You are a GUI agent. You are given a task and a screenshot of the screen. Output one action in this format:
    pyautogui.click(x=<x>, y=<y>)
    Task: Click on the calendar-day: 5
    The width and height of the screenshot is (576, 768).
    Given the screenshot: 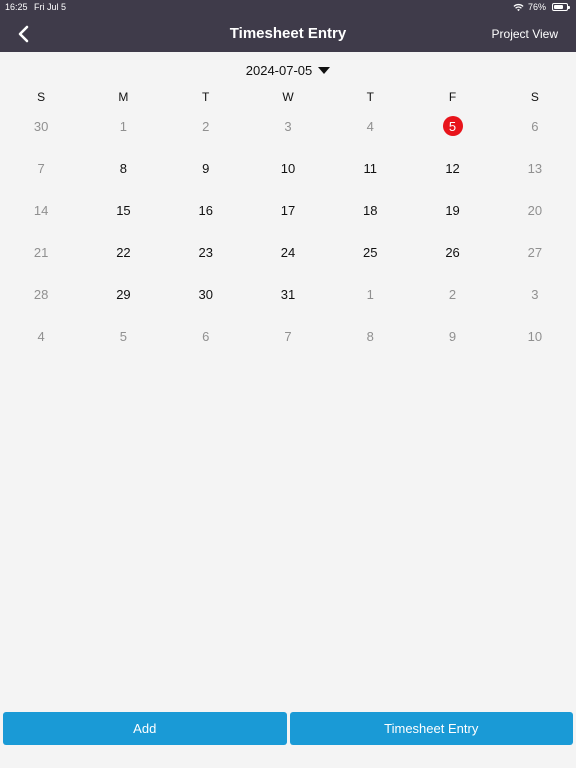 What is the action you would take?
    pyautogui.click(x=123, y=336)
    